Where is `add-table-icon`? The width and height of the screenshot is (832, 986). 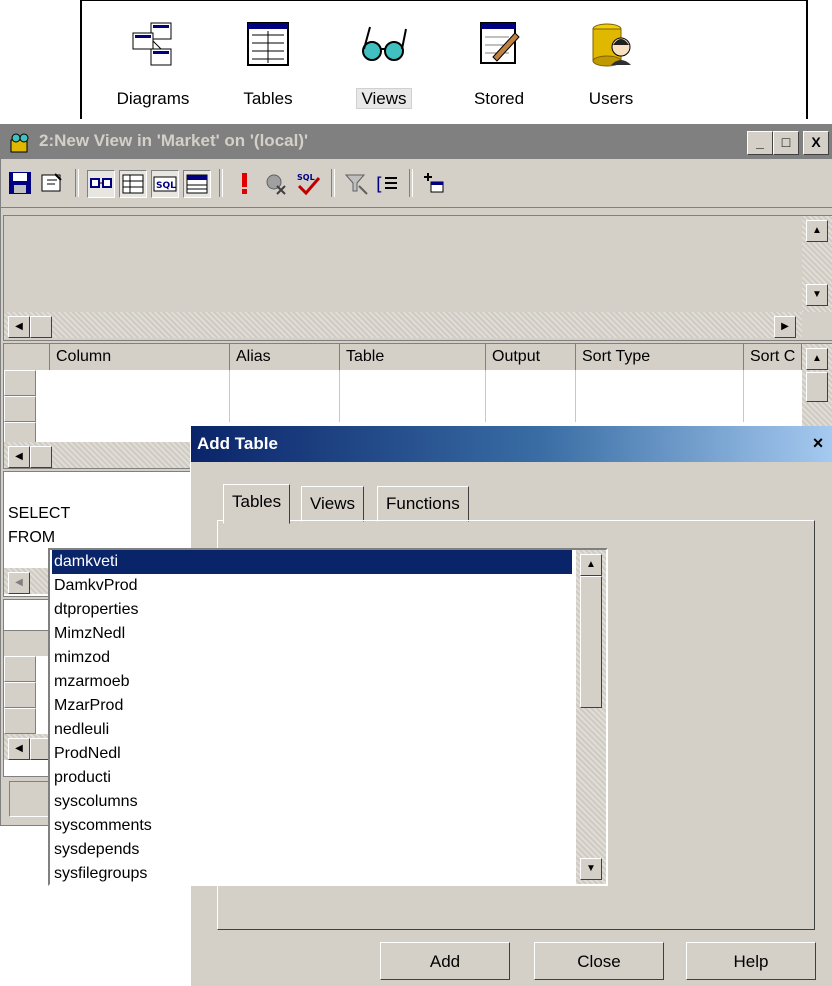 add-table-icon is located at coordinates (434, 183).